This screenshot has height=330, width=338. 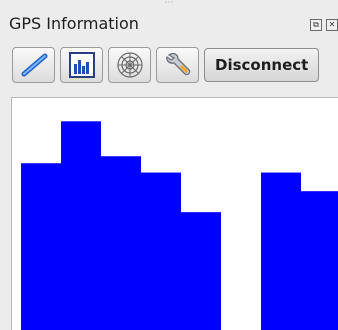 I want to click on panel-title: GPS Information, so click(x=74, y=23).